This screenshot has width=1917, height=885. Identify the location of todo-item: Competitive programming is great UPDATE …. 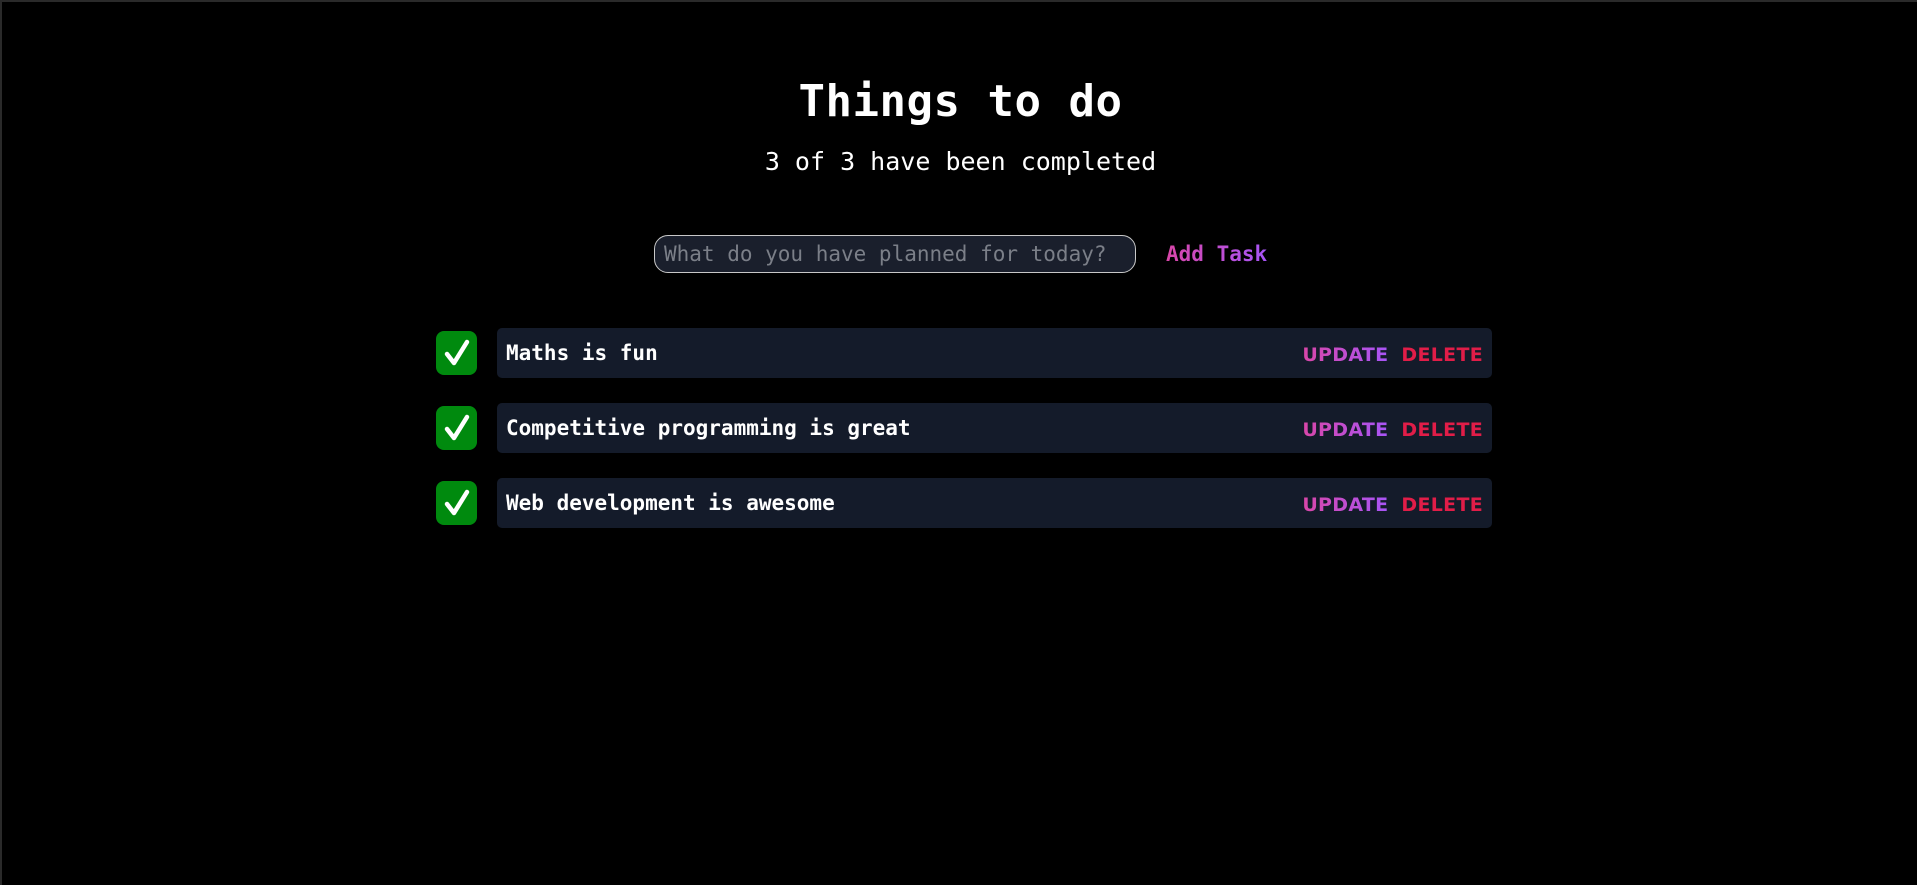
(964, 428).